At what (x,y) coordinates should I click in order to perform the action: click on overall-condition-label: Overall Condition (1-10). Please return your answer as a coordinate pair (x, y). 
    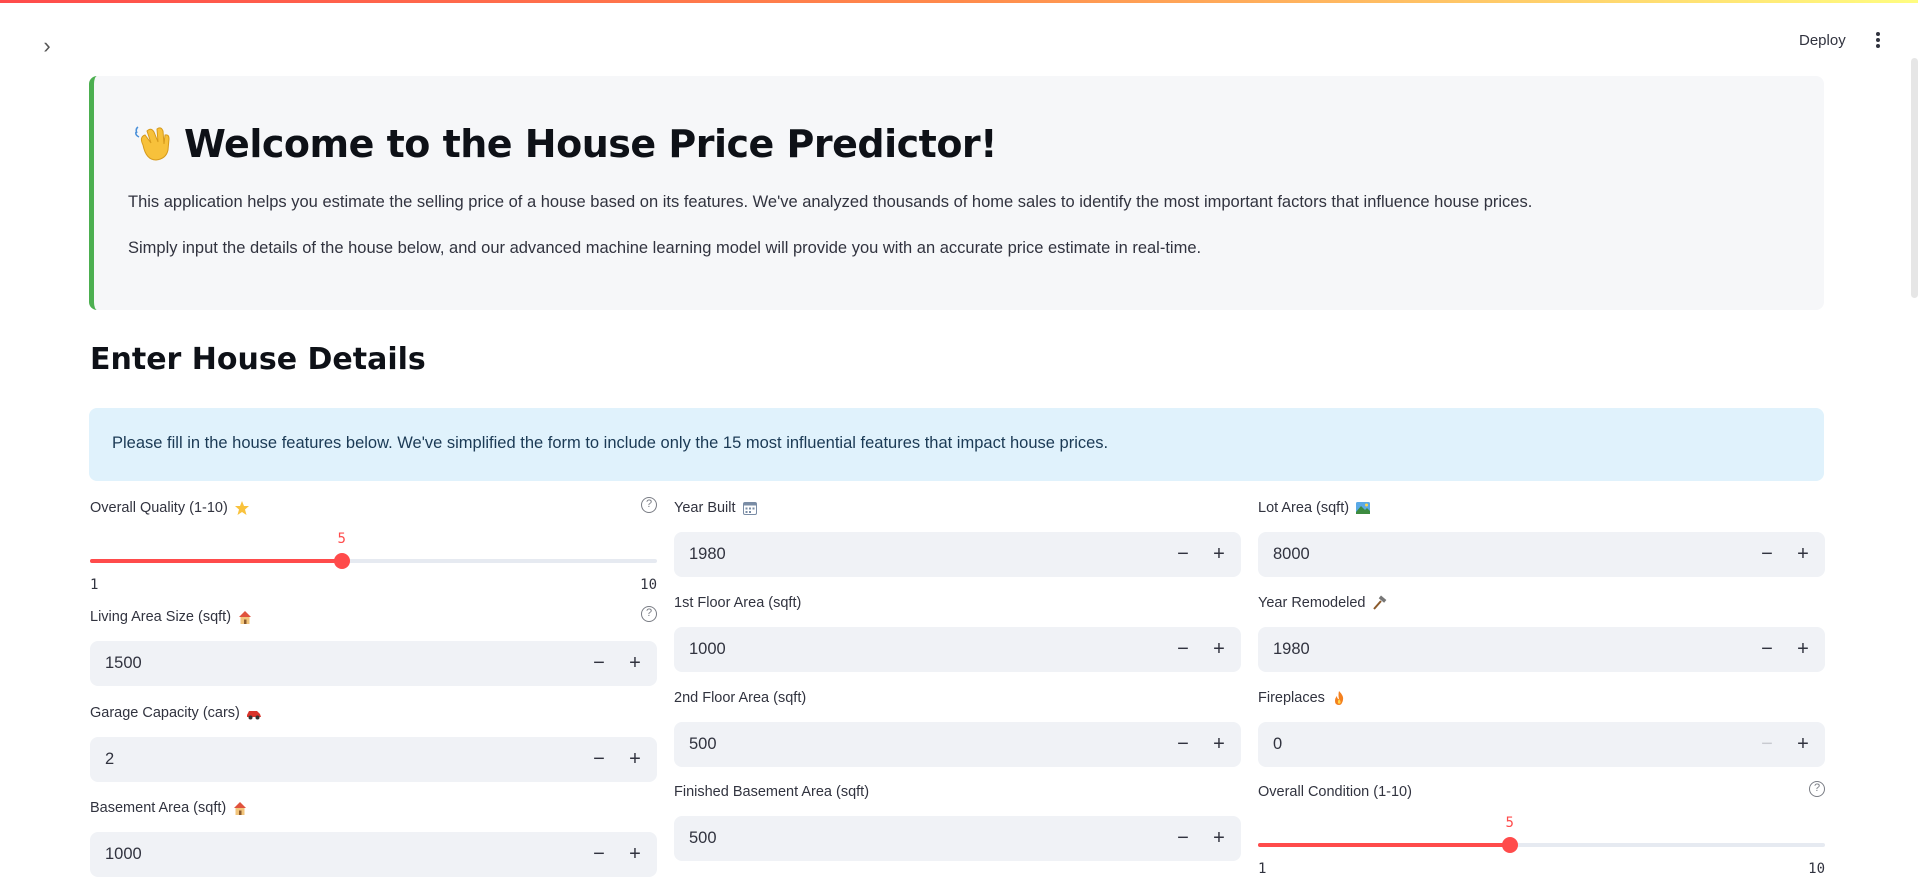
    Looking at the image, I should click on (1541, 792).